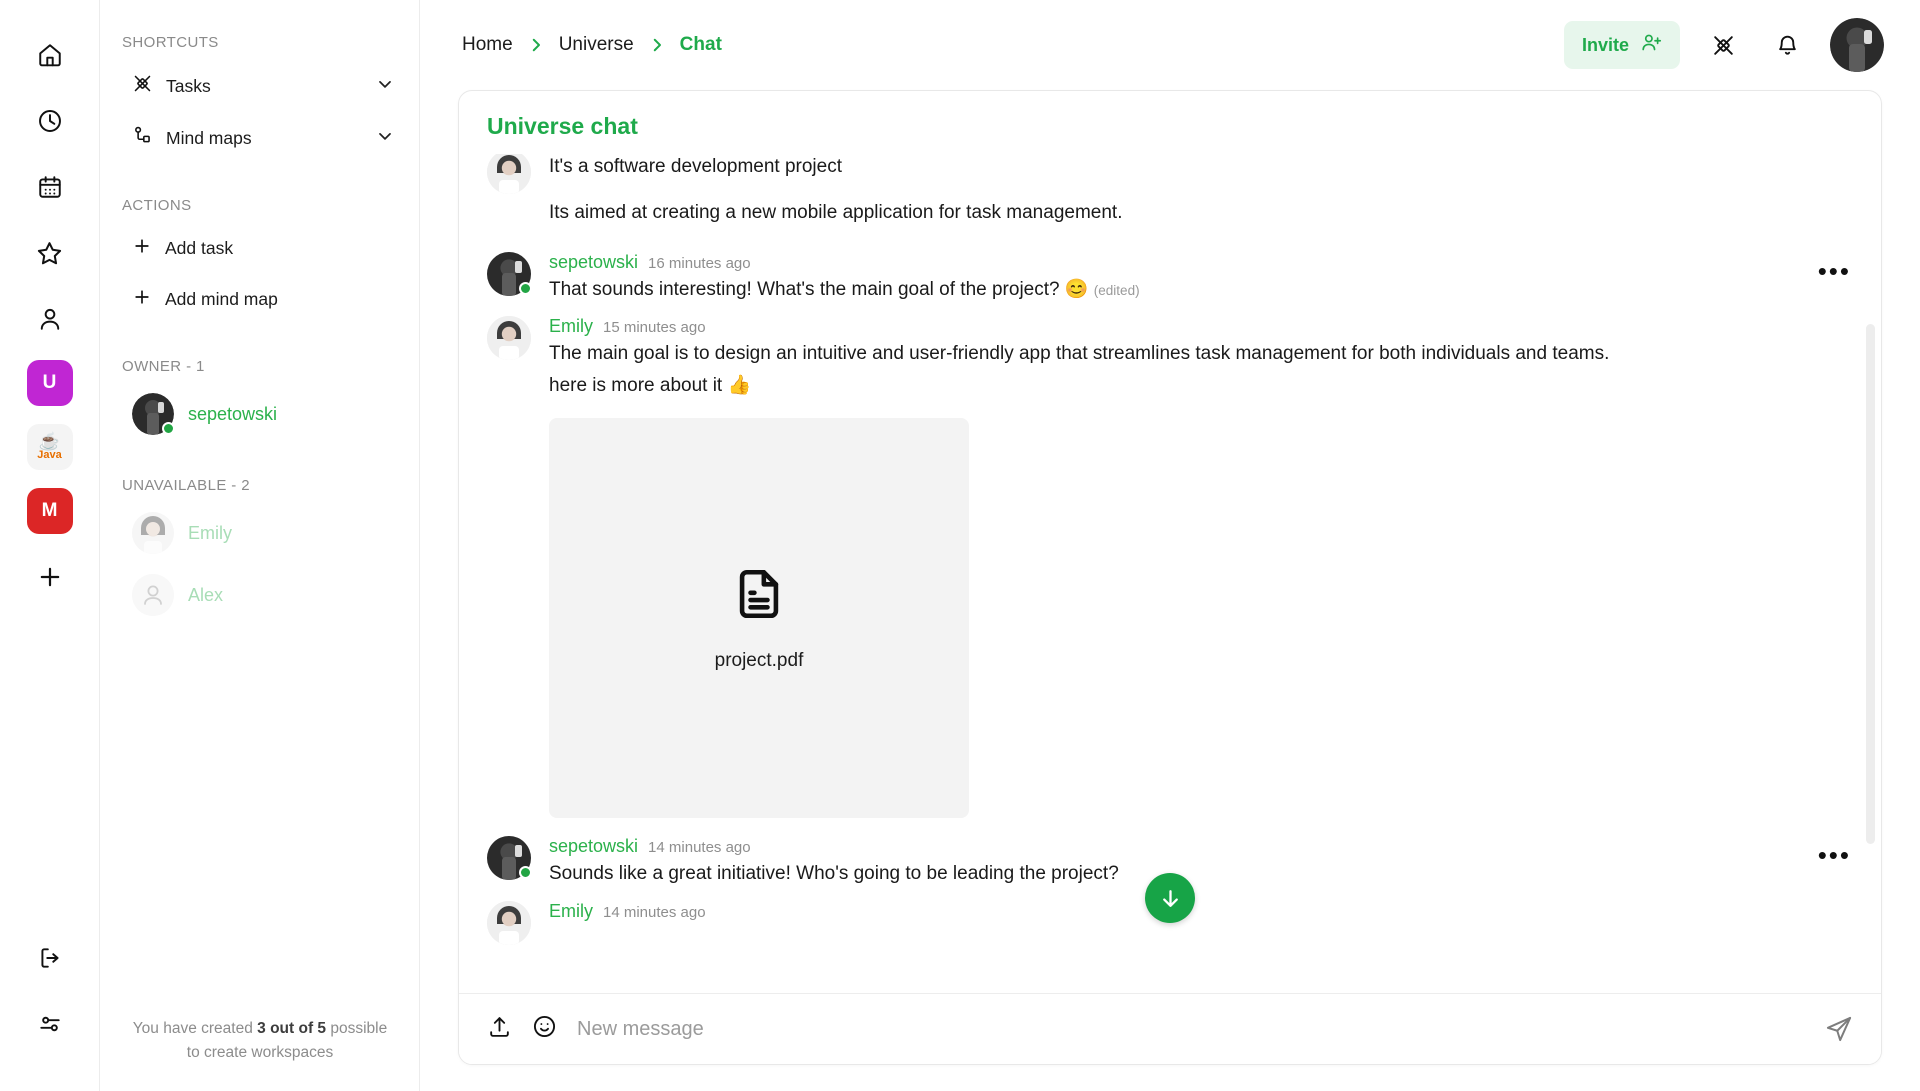 This screenshot has height=1091, width=1920. Describe the element at coordinates (263, 595) in the screenshot. I see `member-alex: Alex` at that location.